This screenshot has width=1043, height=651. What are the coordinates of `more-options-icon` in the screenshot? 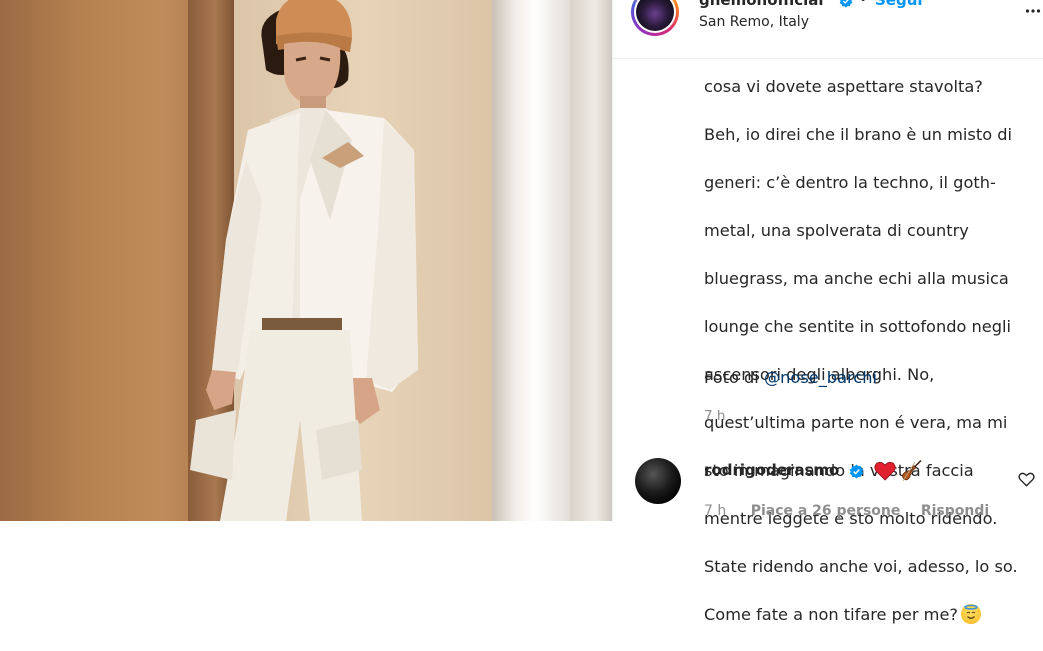 It's located at (1033, 11).